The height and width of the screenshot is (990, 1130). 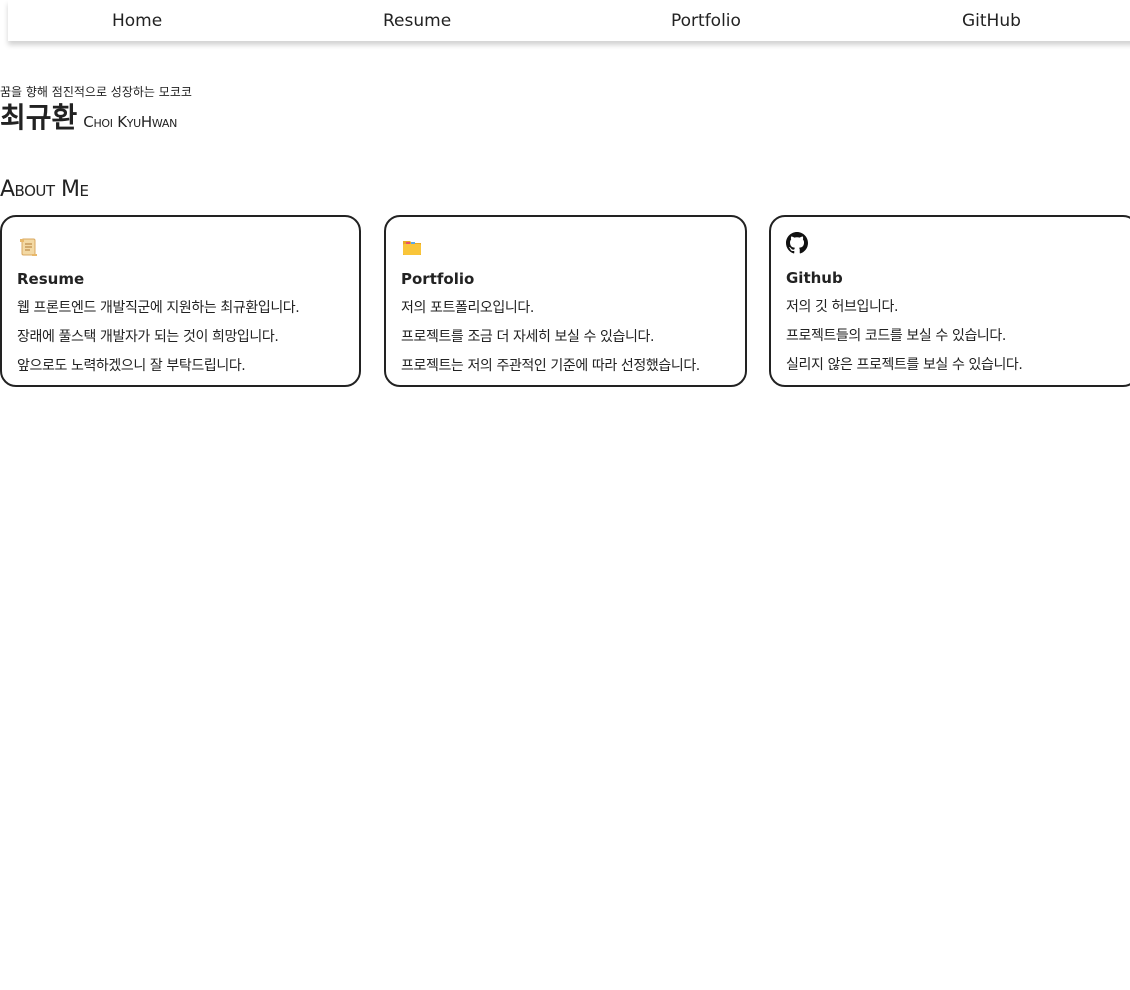 What do you see at coordinates (28, 247) in the screenshot?
I see `scroll-icon` at bounding box center [28, 247].